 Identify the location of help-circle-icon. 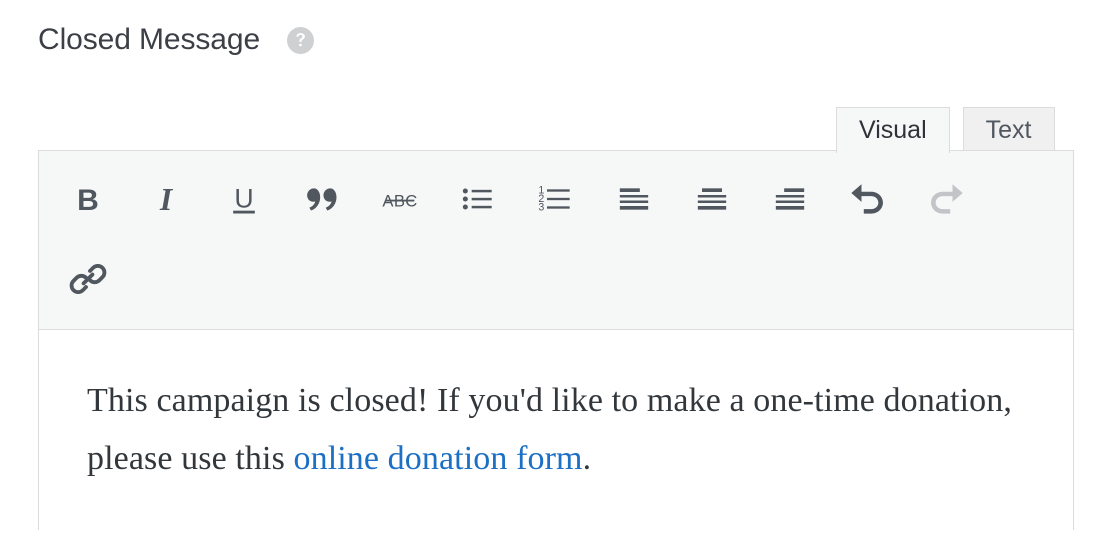
(301, 40).